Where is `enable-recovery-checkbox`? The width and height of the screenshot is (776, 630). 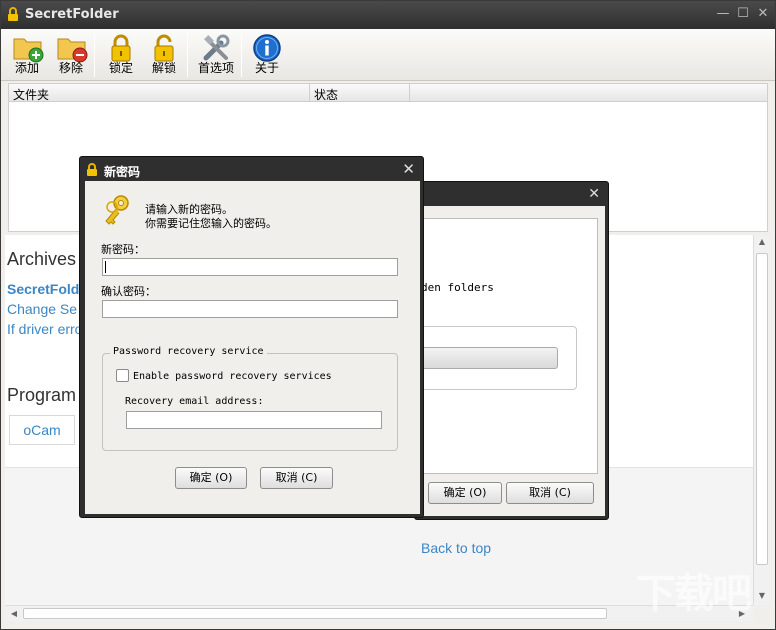 enable-recovery-checkbox is located at coordinates (122, 375).